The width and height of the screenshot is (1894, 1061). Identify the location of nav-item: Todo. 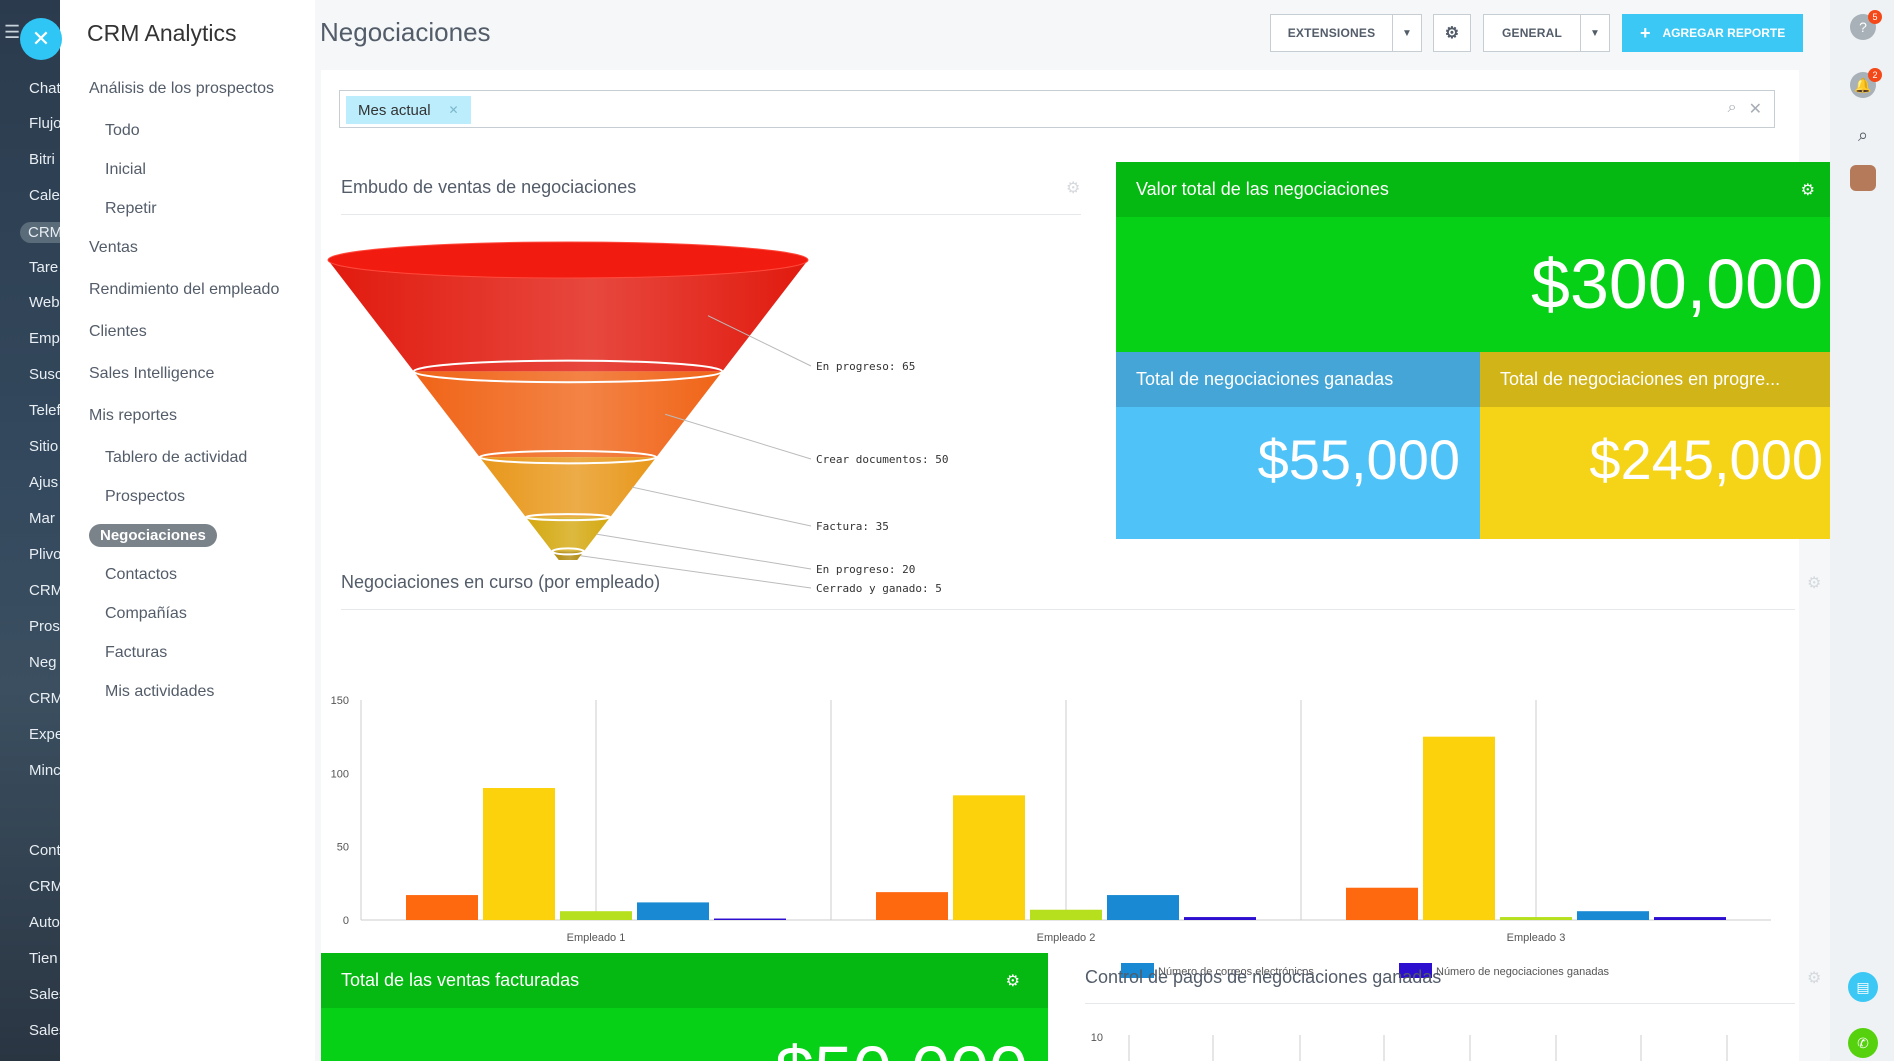
(122, 131).